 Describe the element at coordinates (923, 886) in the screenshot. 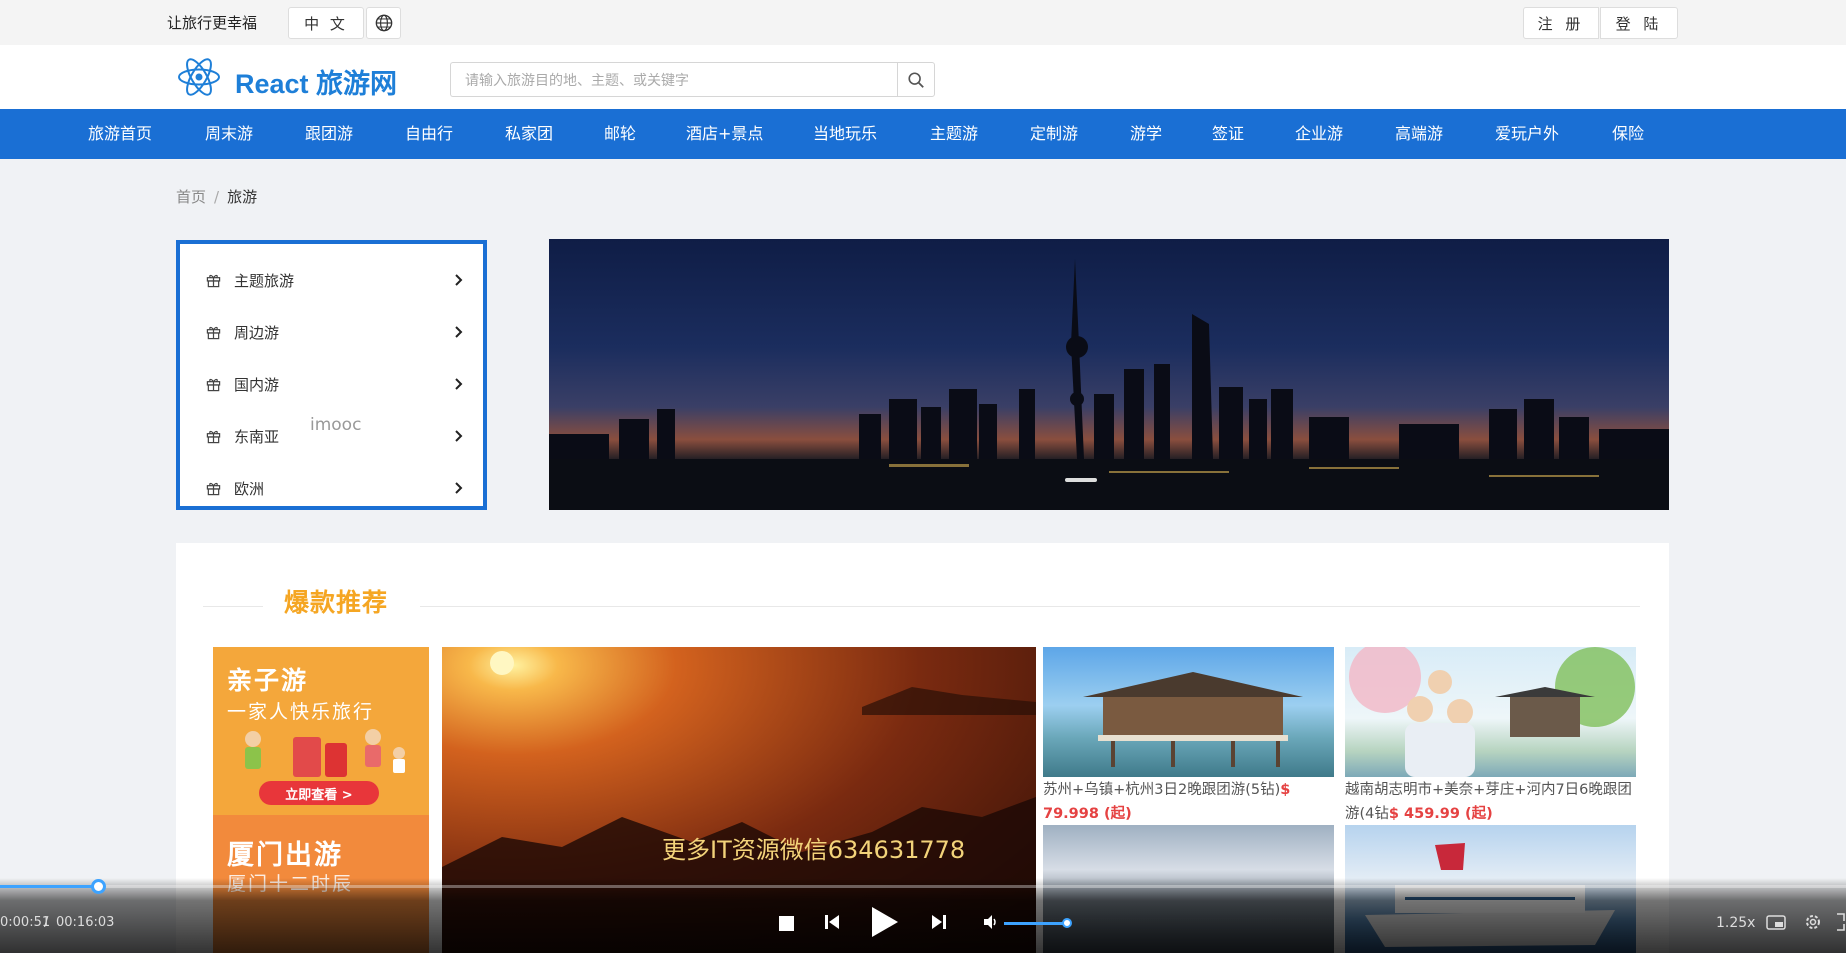

I see `progress-track` at that location.